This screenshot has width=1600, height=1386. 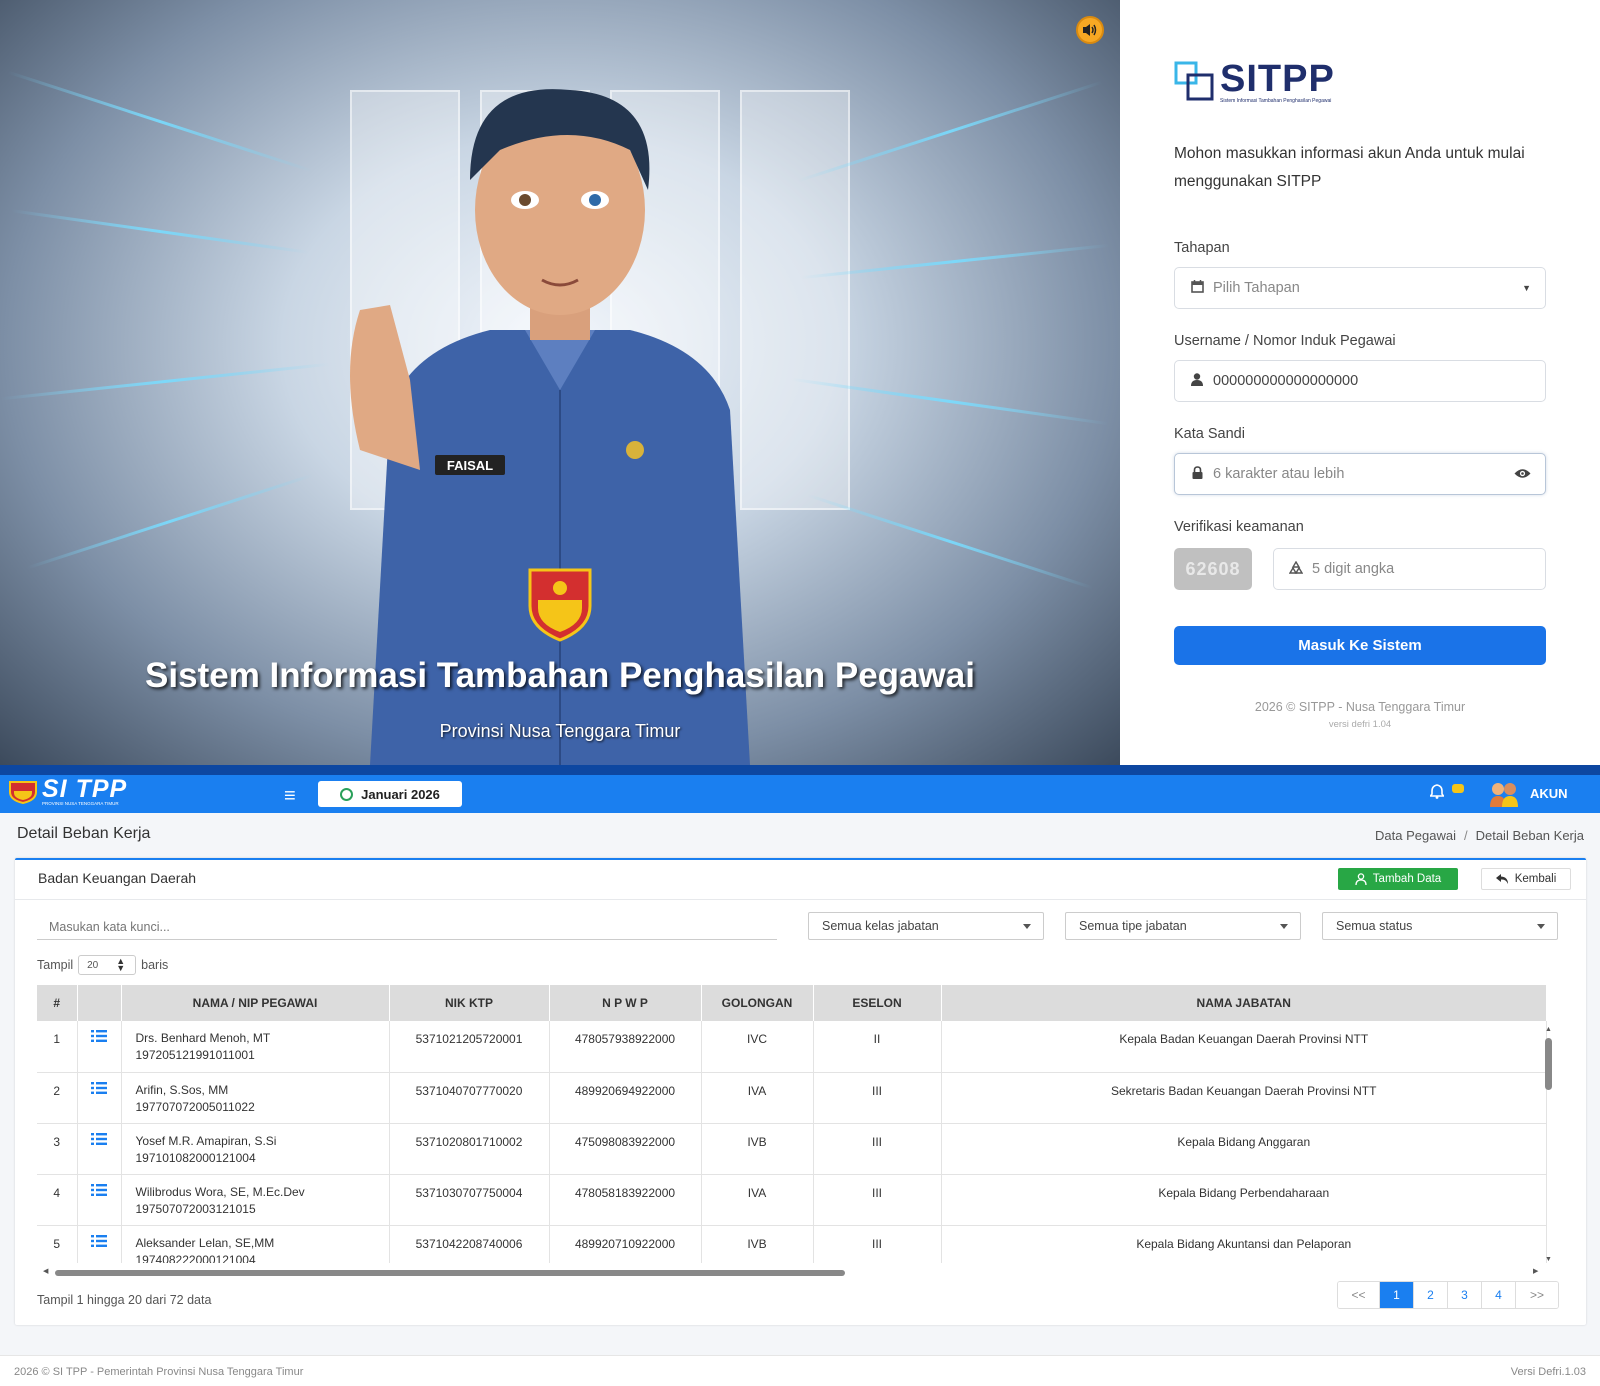 I want to click on back-button: Kembali, so click(x=1526, y=879).